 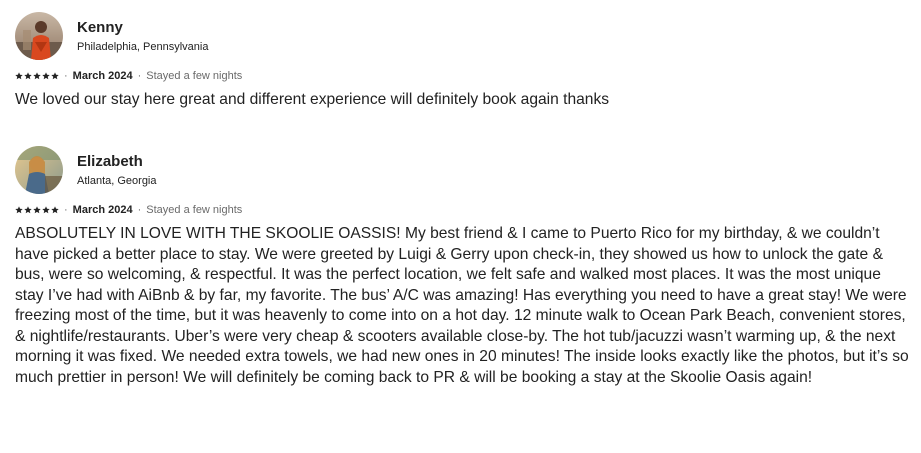 What do you see at coordinates (462, 170) in the screenshot?
I see `reviewer-header: Elizabeth Atlanta, Georgia` at bounding box center [462, 170].